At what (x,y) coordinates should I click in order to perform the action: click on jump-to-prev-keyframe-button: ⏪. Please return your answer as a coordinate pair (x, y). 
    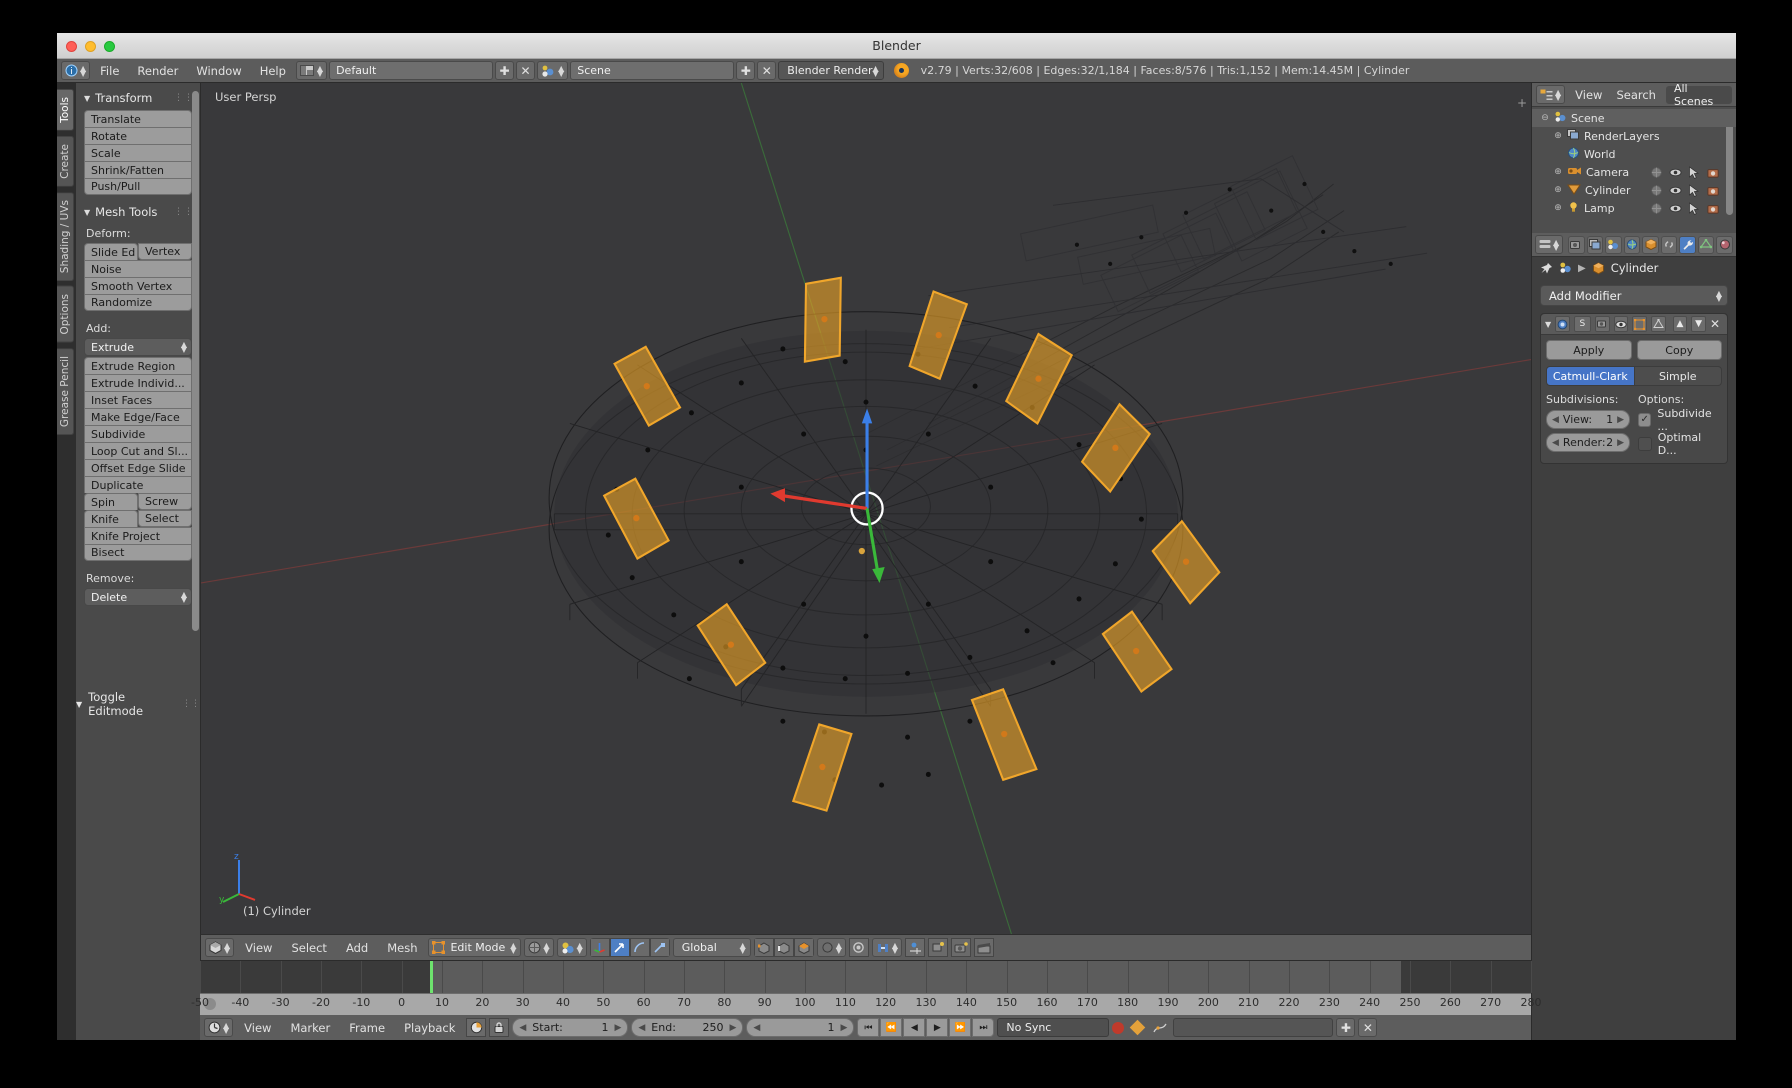
    Looking at the image, I should click on (891, 1027).